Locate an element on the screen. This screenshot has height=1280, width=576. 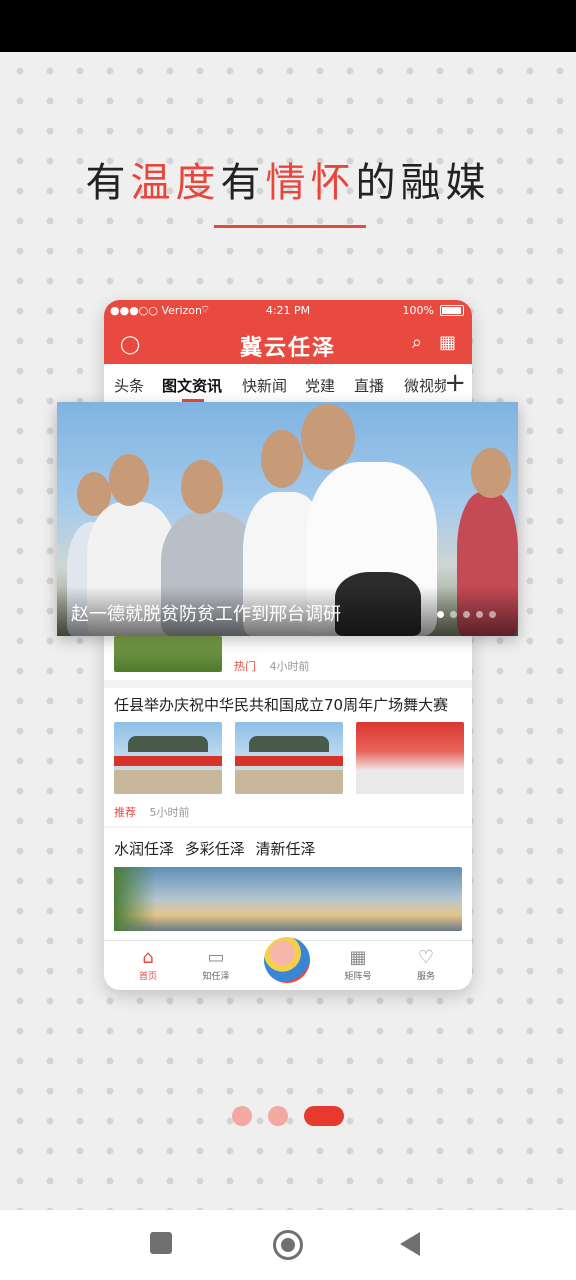
news-thumbnail is located at coordinates (168, 654).